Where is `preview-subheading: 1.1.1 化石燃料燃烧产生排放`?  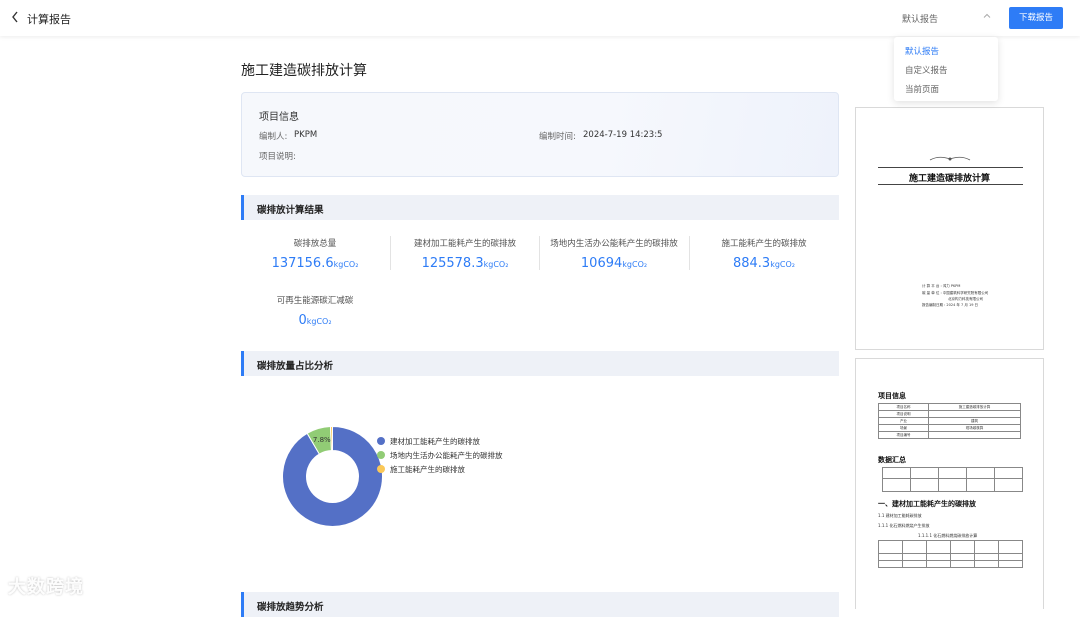 preview-subheading: 1.1.1 化石燃料燃烧产生排放 is located at coordinates (904, 525).